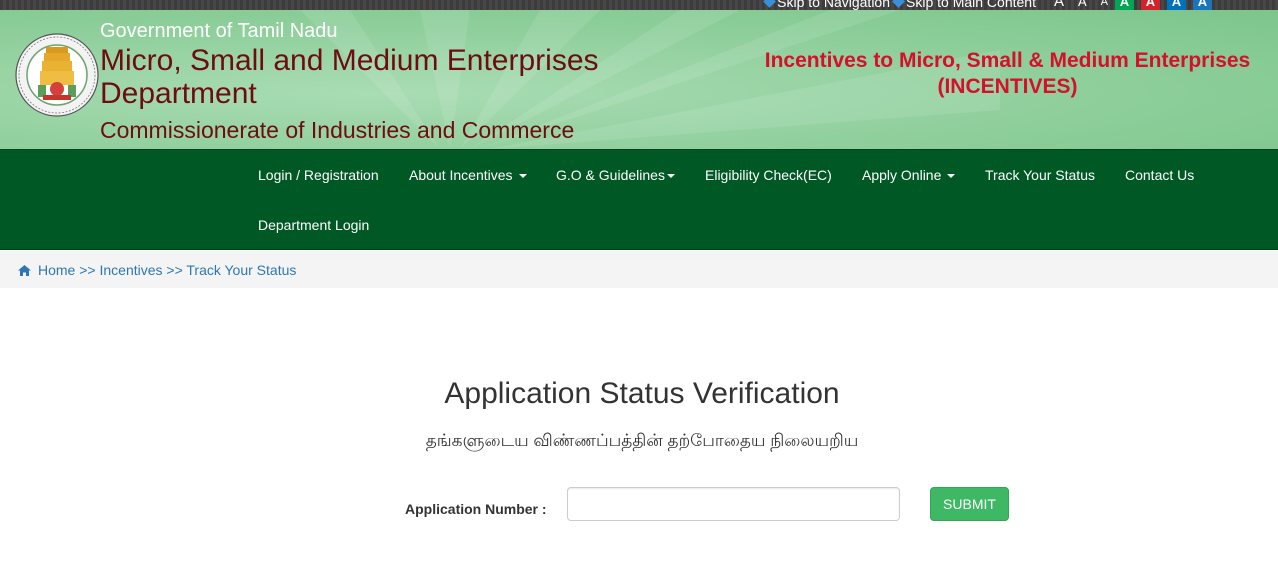  I want to click on theme-green-button: A, so click(1124, 5).